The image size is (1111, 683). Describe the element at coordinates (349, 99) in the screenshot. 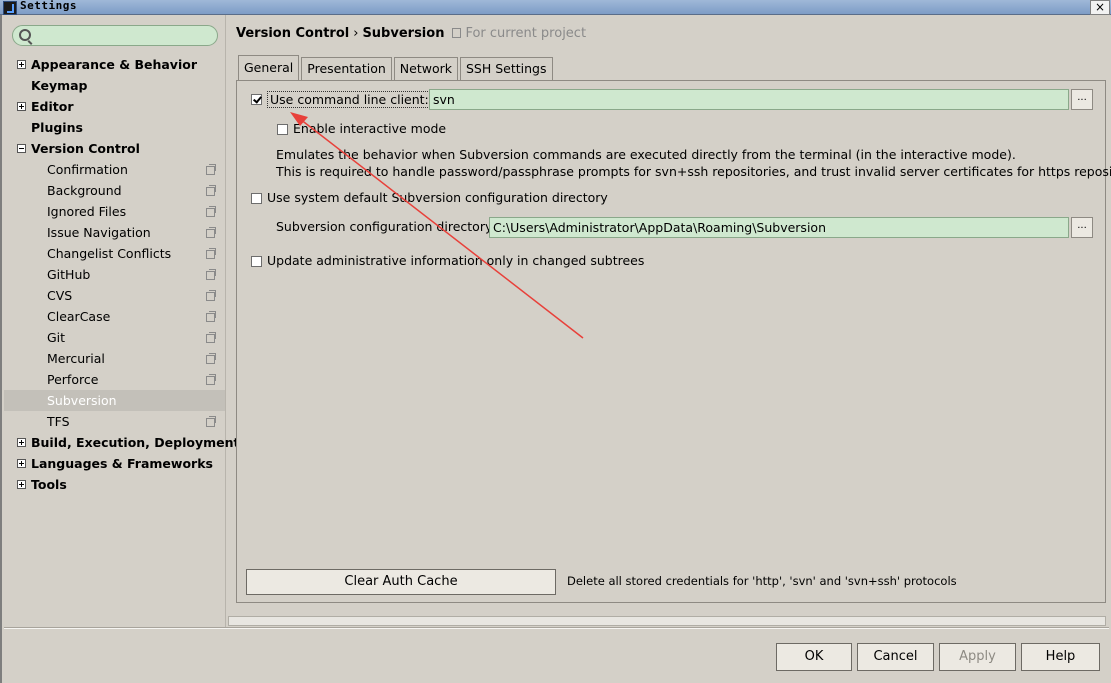

I see `use-command-line-client-label: Use command line client:` at that location.